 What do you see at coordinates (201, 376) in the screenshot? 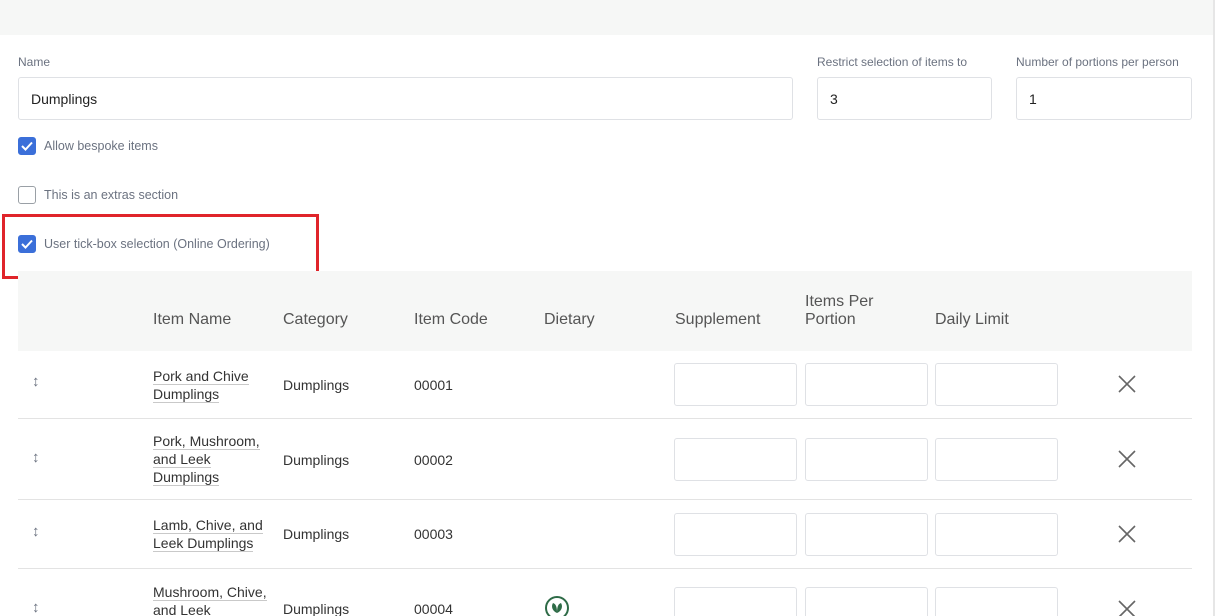
I see `item-name-line: Pork and Chive` at bounding box center [201, 376].